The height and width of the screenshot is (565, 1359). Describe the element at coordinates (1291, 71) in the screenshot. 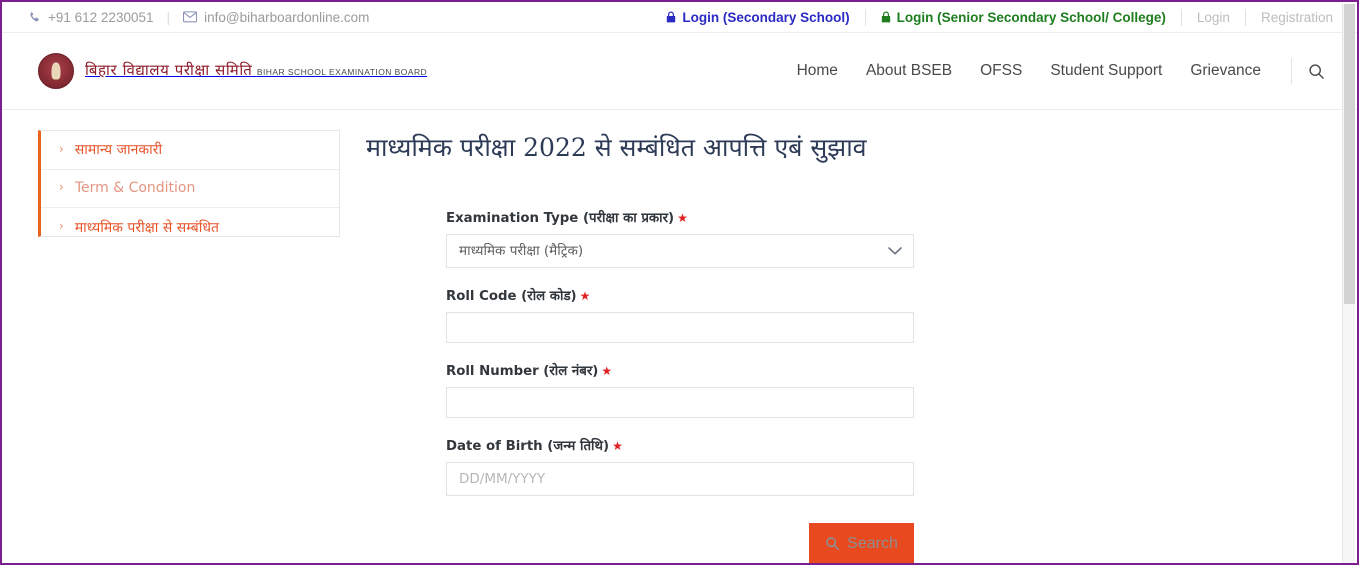

I see `nav-divider` at that location.